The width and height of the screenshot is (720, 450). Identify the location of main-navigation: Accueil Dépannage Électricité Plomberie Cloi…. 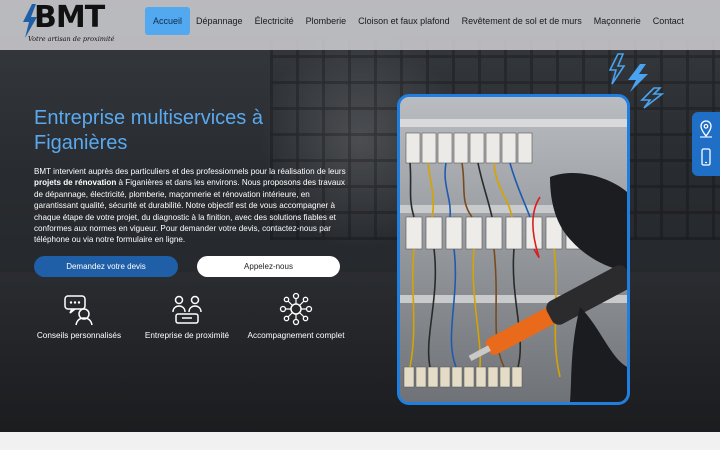
(417, 21).